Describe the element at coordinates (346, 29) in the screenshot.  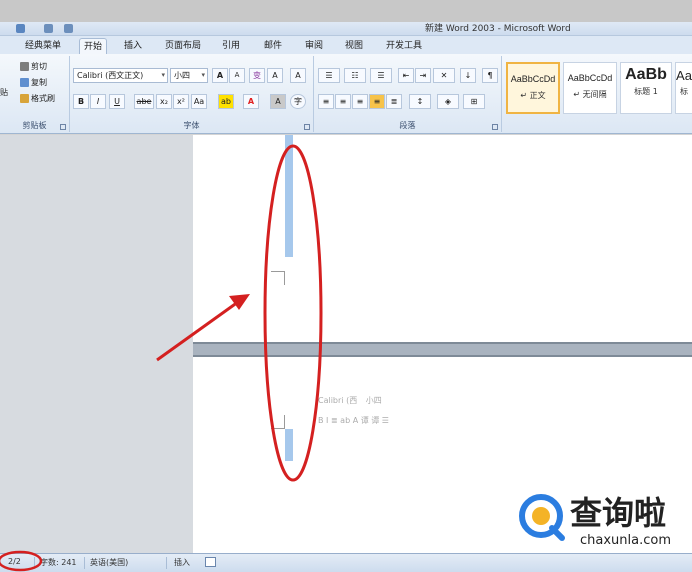
I see `title-bar` at that location.